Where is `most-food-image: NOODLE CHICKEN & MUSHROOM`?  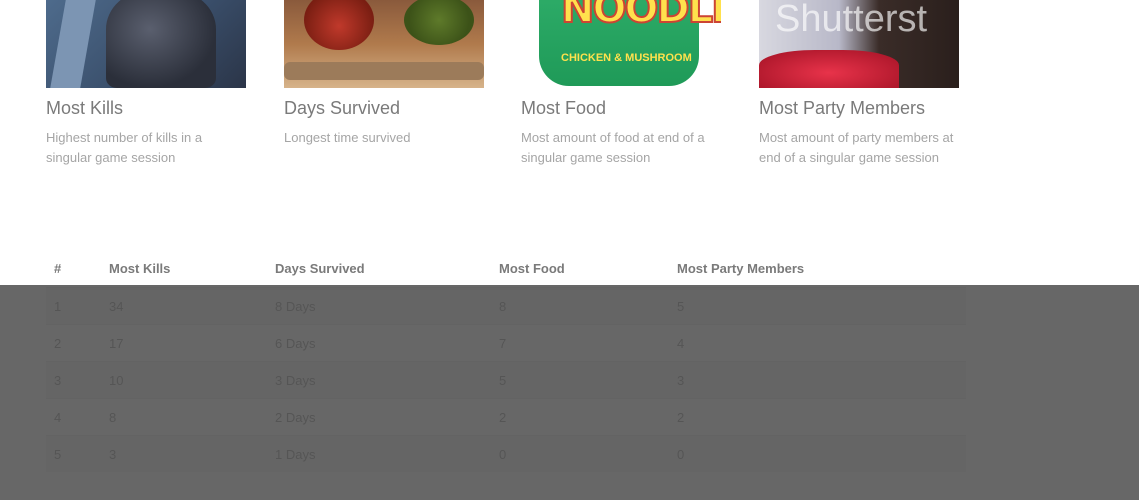 most-food-image: NOODLE CHICKEN & MUSHROOM is located at coordinates (621, 44).